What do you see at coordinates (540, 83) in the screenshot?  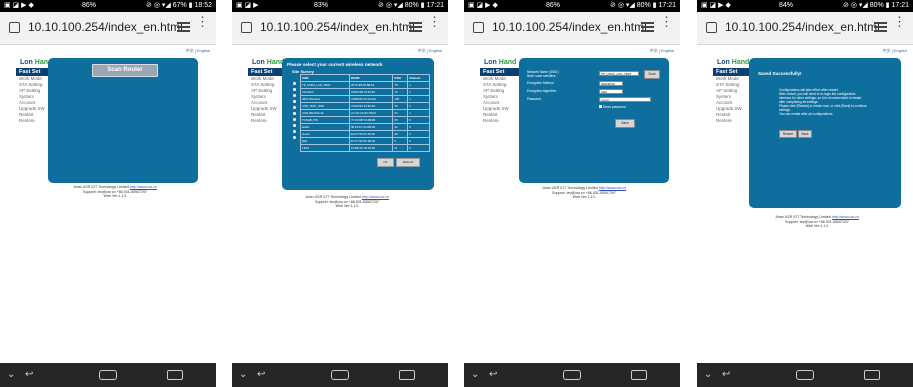 I see `encryption-method-label: Encryption Method` at bounding box center [540, 83].